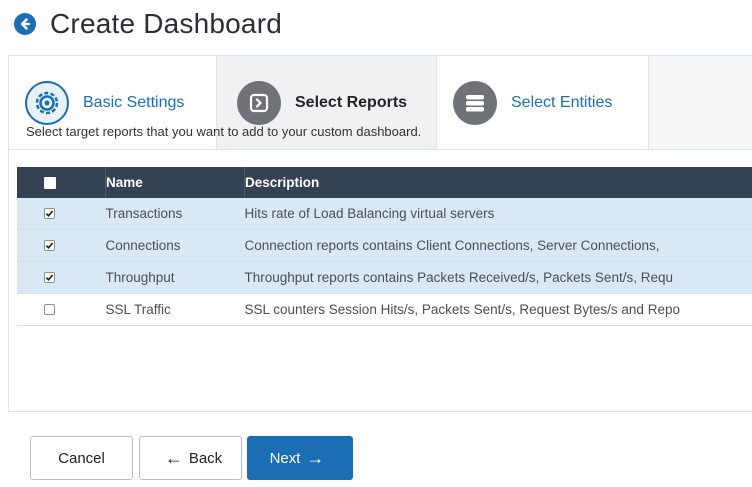 The height and width of the screenshot is (487, 752). I want to click on step-label: Select Reports, so click(351, 103).